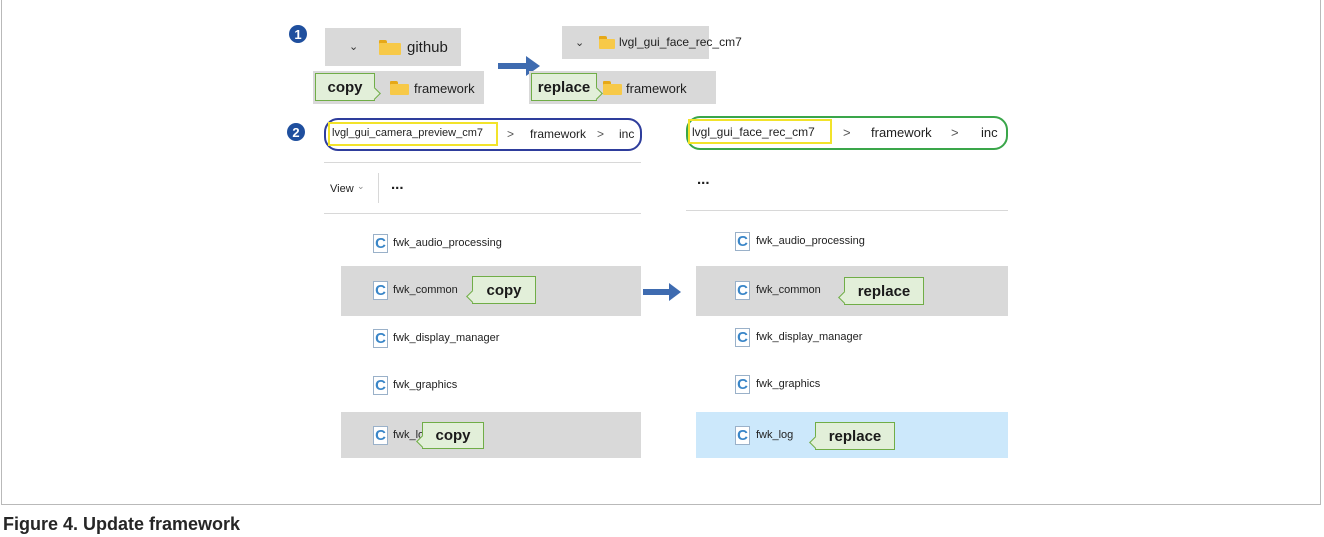 The height and width of the screenshot is (537, 1324). What do you see at coordinates (298, 34) in the screenshot?
I see `step-1-badge: 1` at bounding box center [298, 34].